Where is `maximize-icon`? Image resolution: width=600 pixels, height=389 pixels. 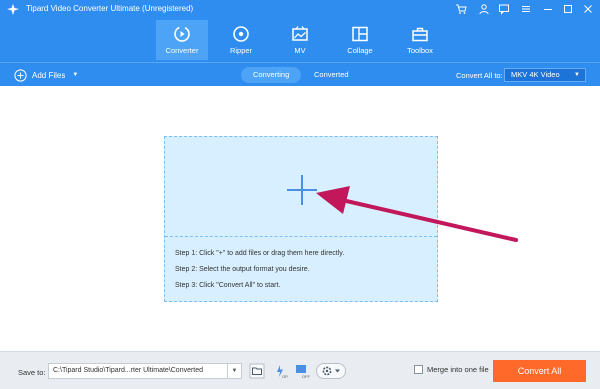
maximize-icon is located at coordinates (568, 9).